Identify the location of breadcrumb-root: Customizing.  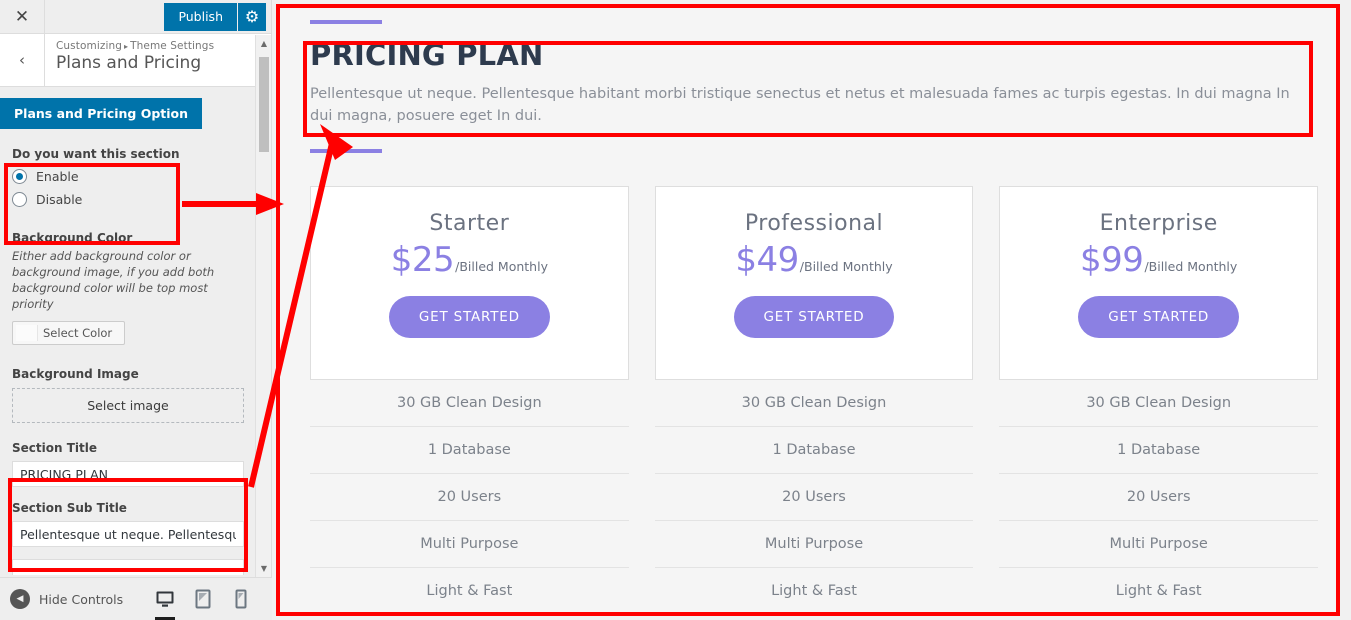
(89, 46).